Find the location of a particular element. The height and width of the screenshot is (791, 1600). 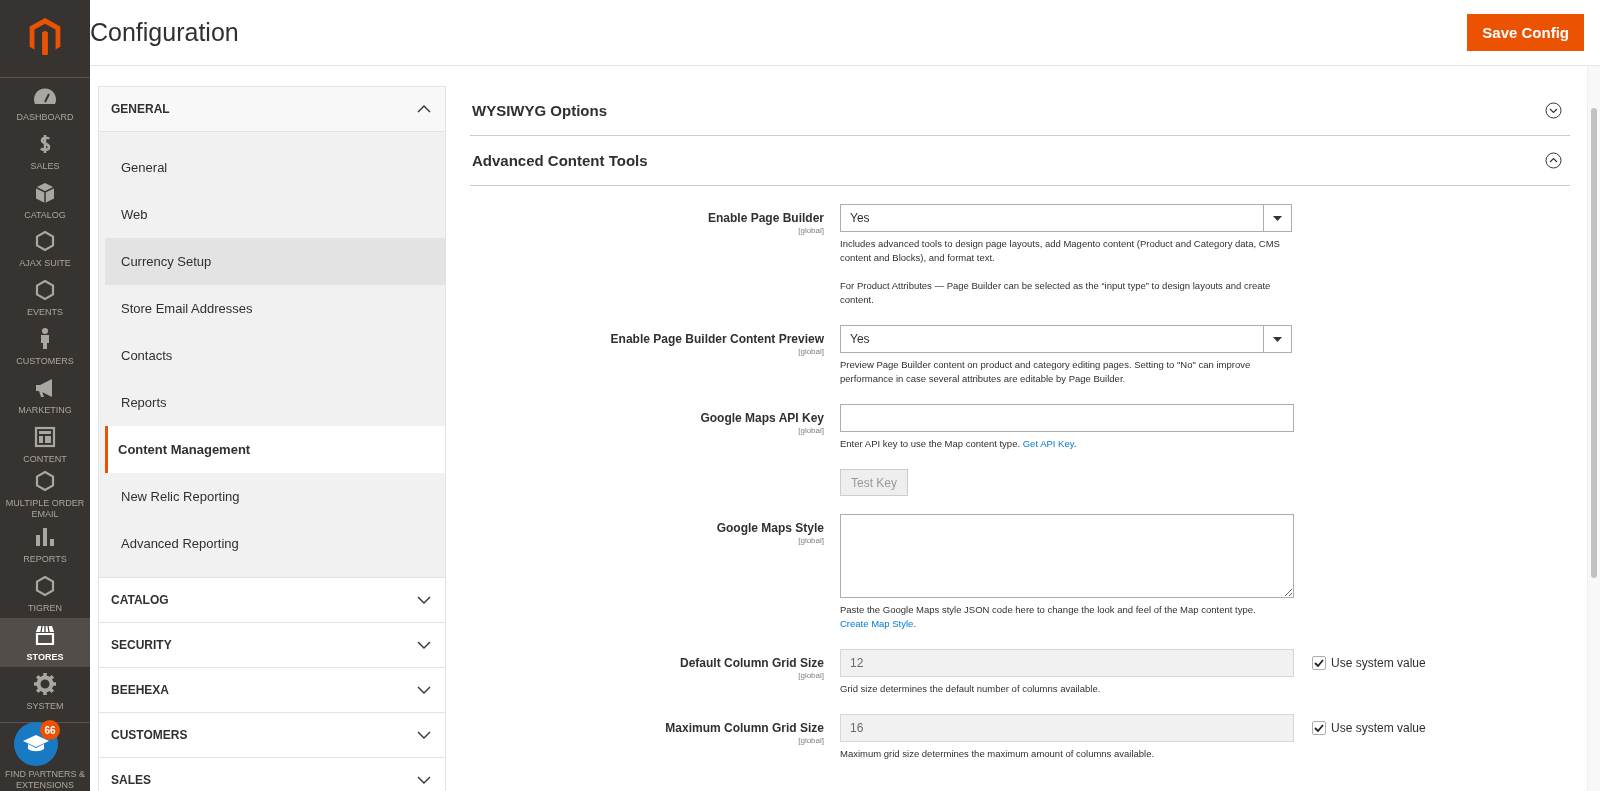

nav-item: Store Email Addresses is located at coordinates (275, 308).